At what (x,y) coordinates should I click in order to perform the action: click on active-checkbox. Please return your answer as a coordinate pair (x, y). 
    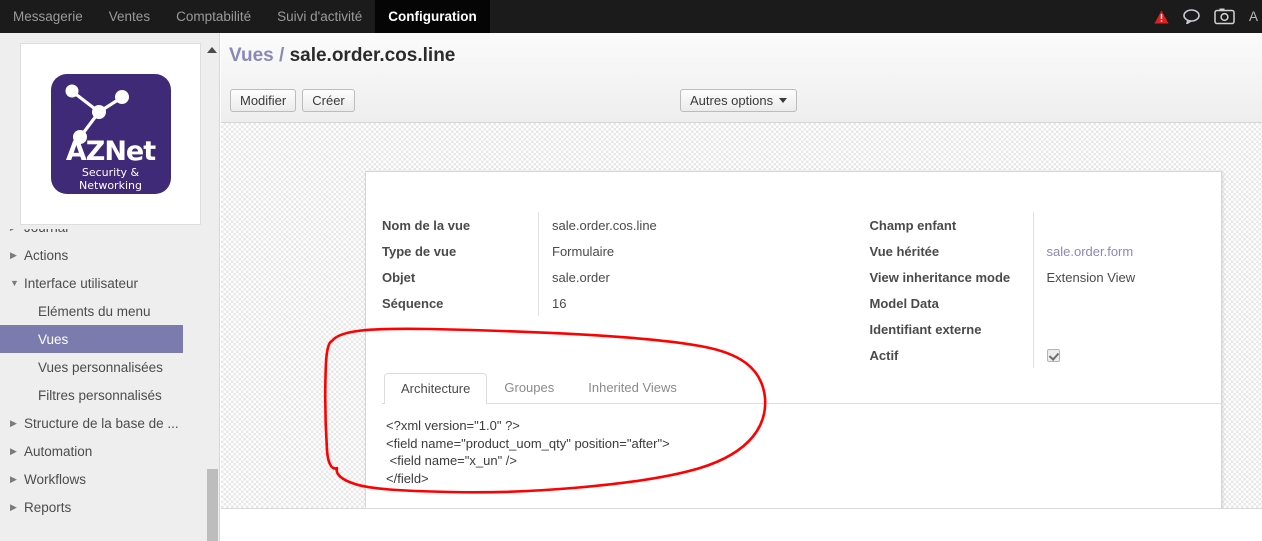
    Looking at the image, I should click on (1053, 355).